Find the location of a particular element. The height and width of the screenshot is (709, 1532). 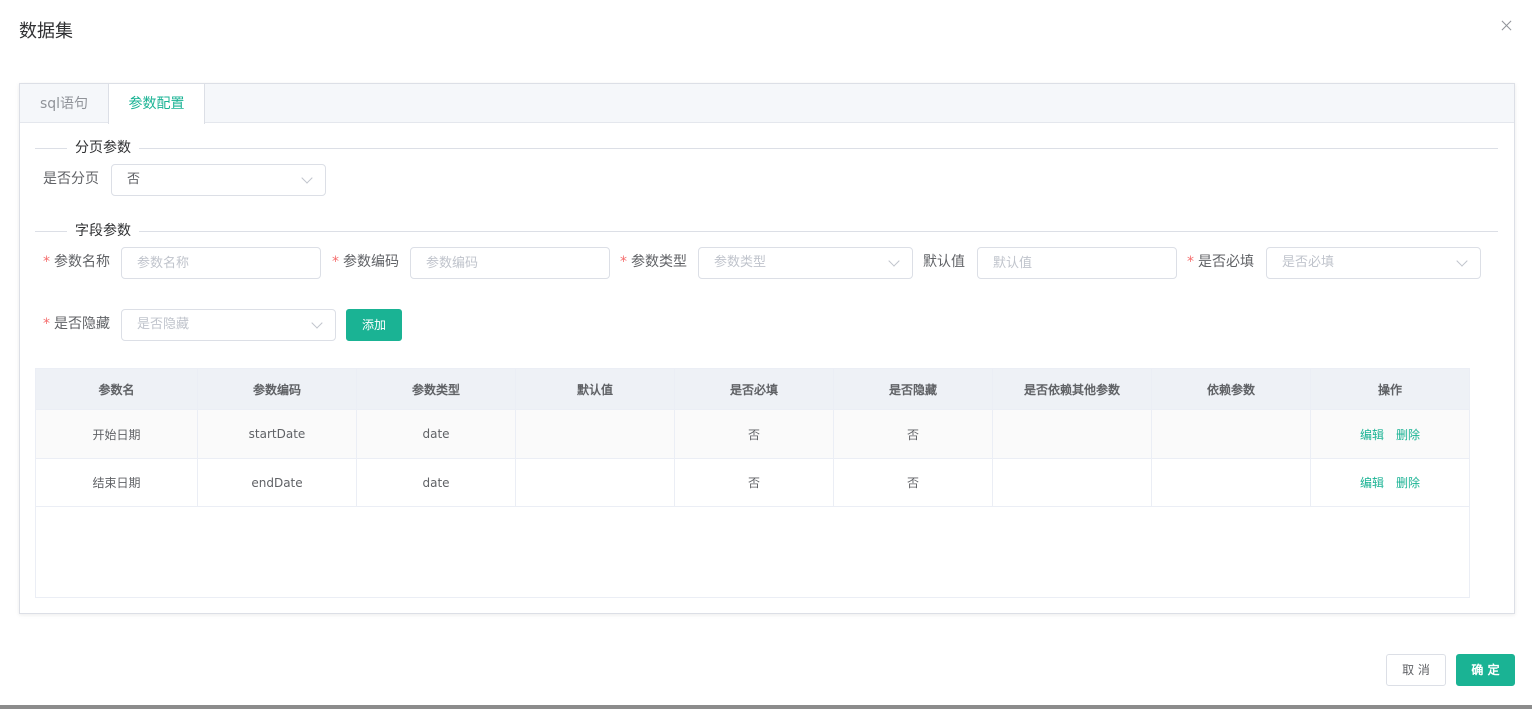

table-row: 结束日期 endDate date 否 否 编辑 删除 is located at coordinates (752, 482).